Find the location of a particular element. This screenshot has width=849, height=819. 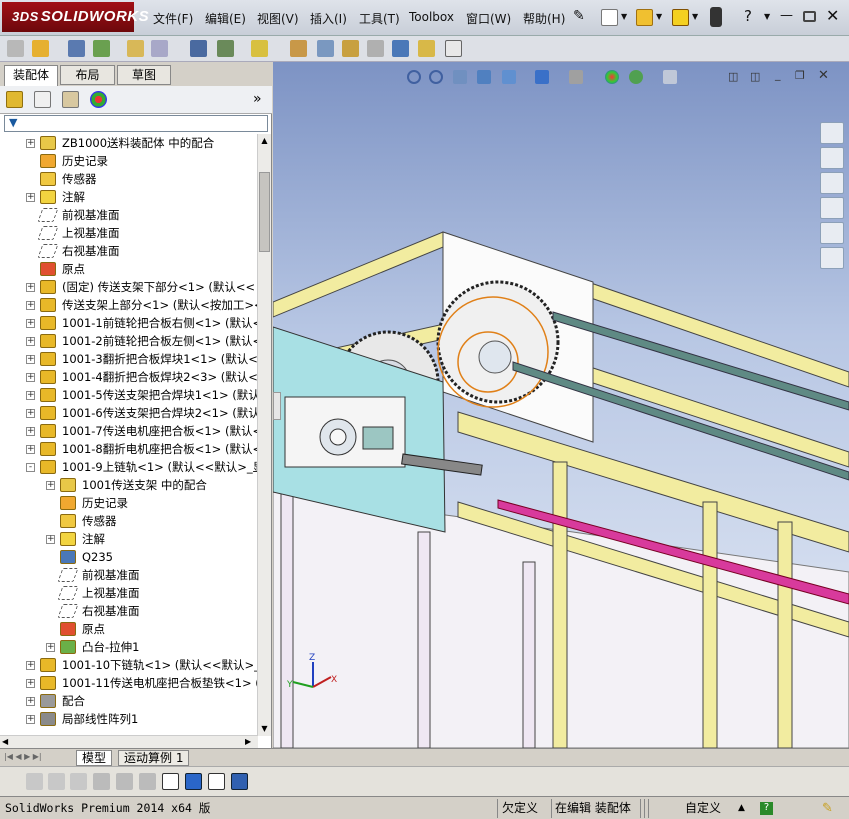

tree-row: +1001-2前链轮把合板左侧<1> (默认< is located at coordinates (129, 341).